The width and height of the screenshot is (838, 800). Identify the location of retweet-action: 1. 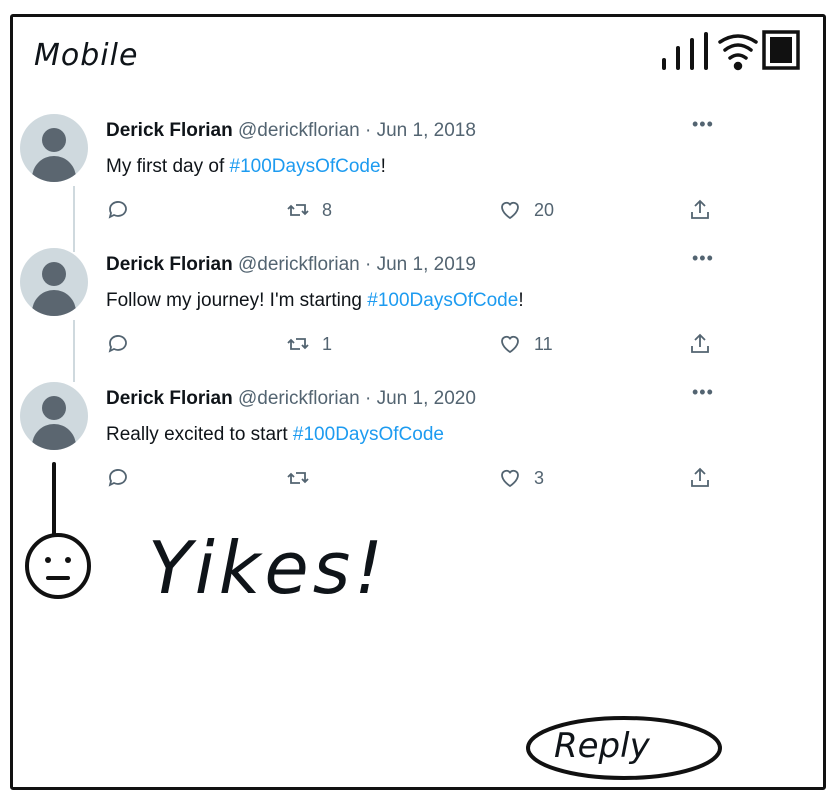
(309, 344).